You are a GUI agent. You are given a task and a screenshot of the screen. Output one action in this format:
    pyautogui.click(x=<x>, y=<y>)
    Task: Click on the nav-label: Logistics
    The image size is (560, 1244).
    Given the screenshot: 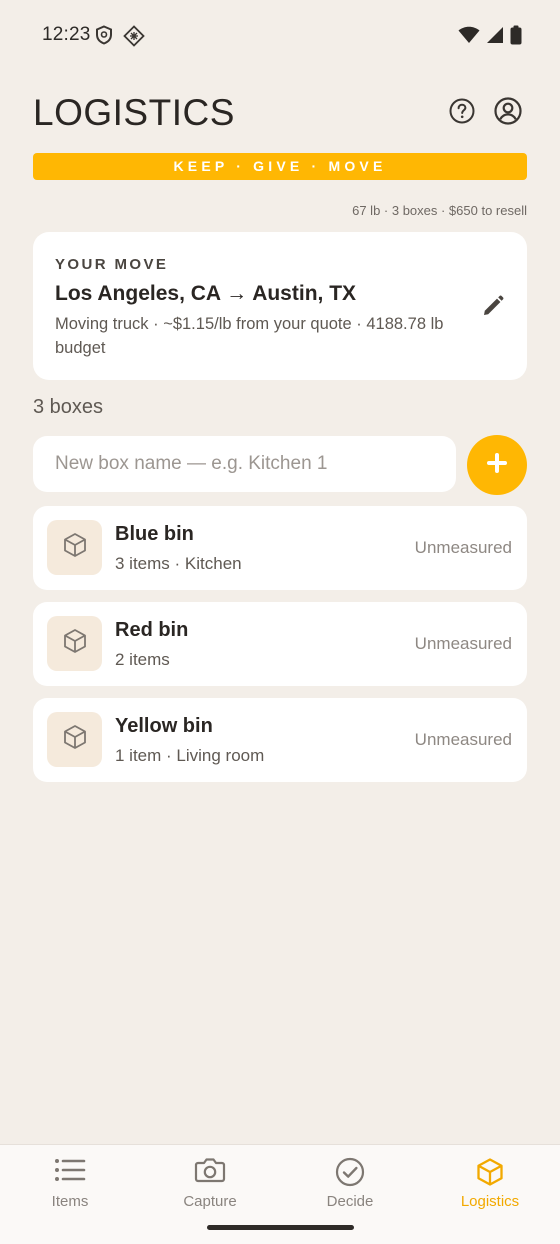 What is the action you would take?
    pyautogui.click(x=490, y=1201)
    